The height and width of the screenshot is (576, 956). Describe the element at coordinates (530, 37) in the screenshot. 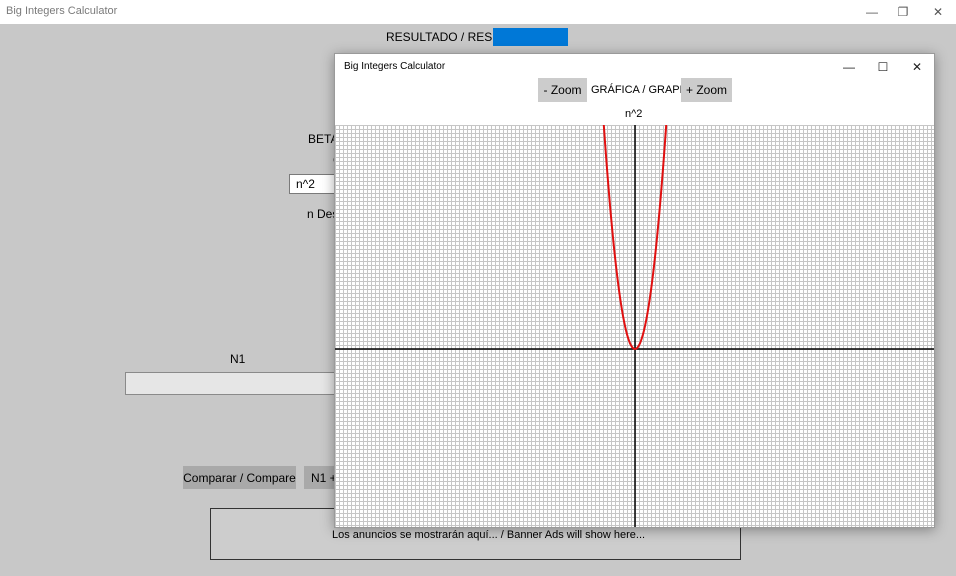

I see `result-output` at that location.